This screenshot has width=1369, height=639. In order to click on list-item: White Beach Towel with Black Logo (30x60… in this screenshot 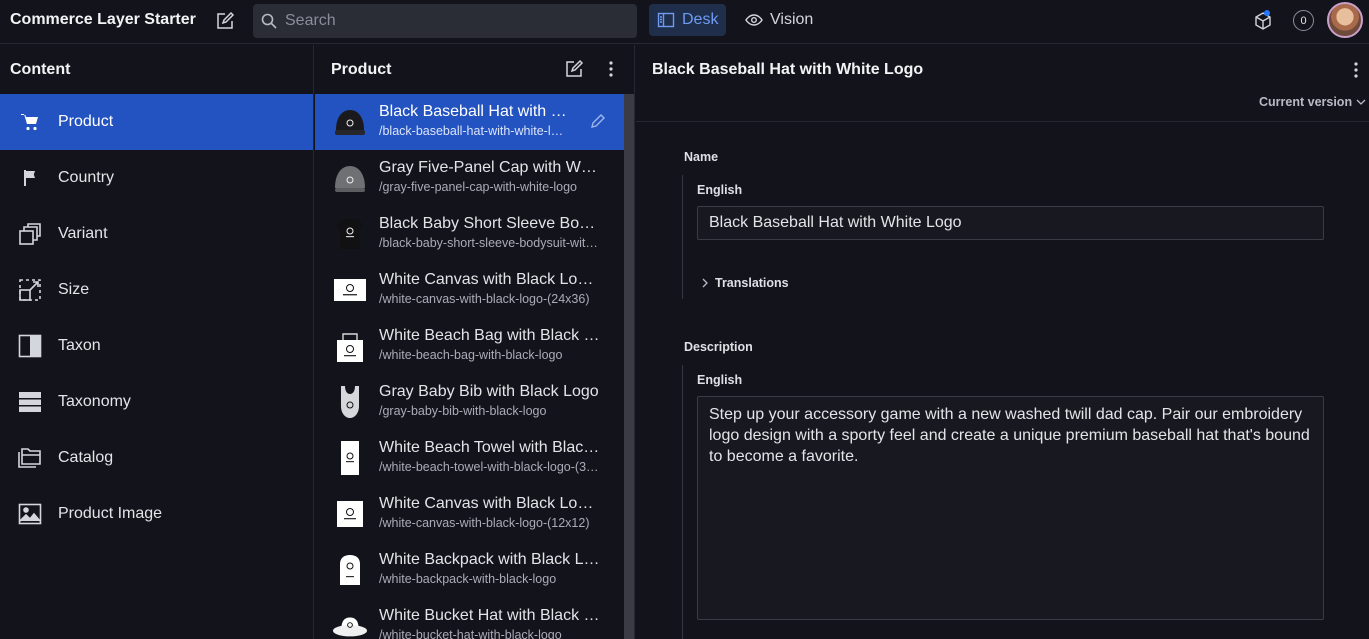, I will do `click(469, 458)`.